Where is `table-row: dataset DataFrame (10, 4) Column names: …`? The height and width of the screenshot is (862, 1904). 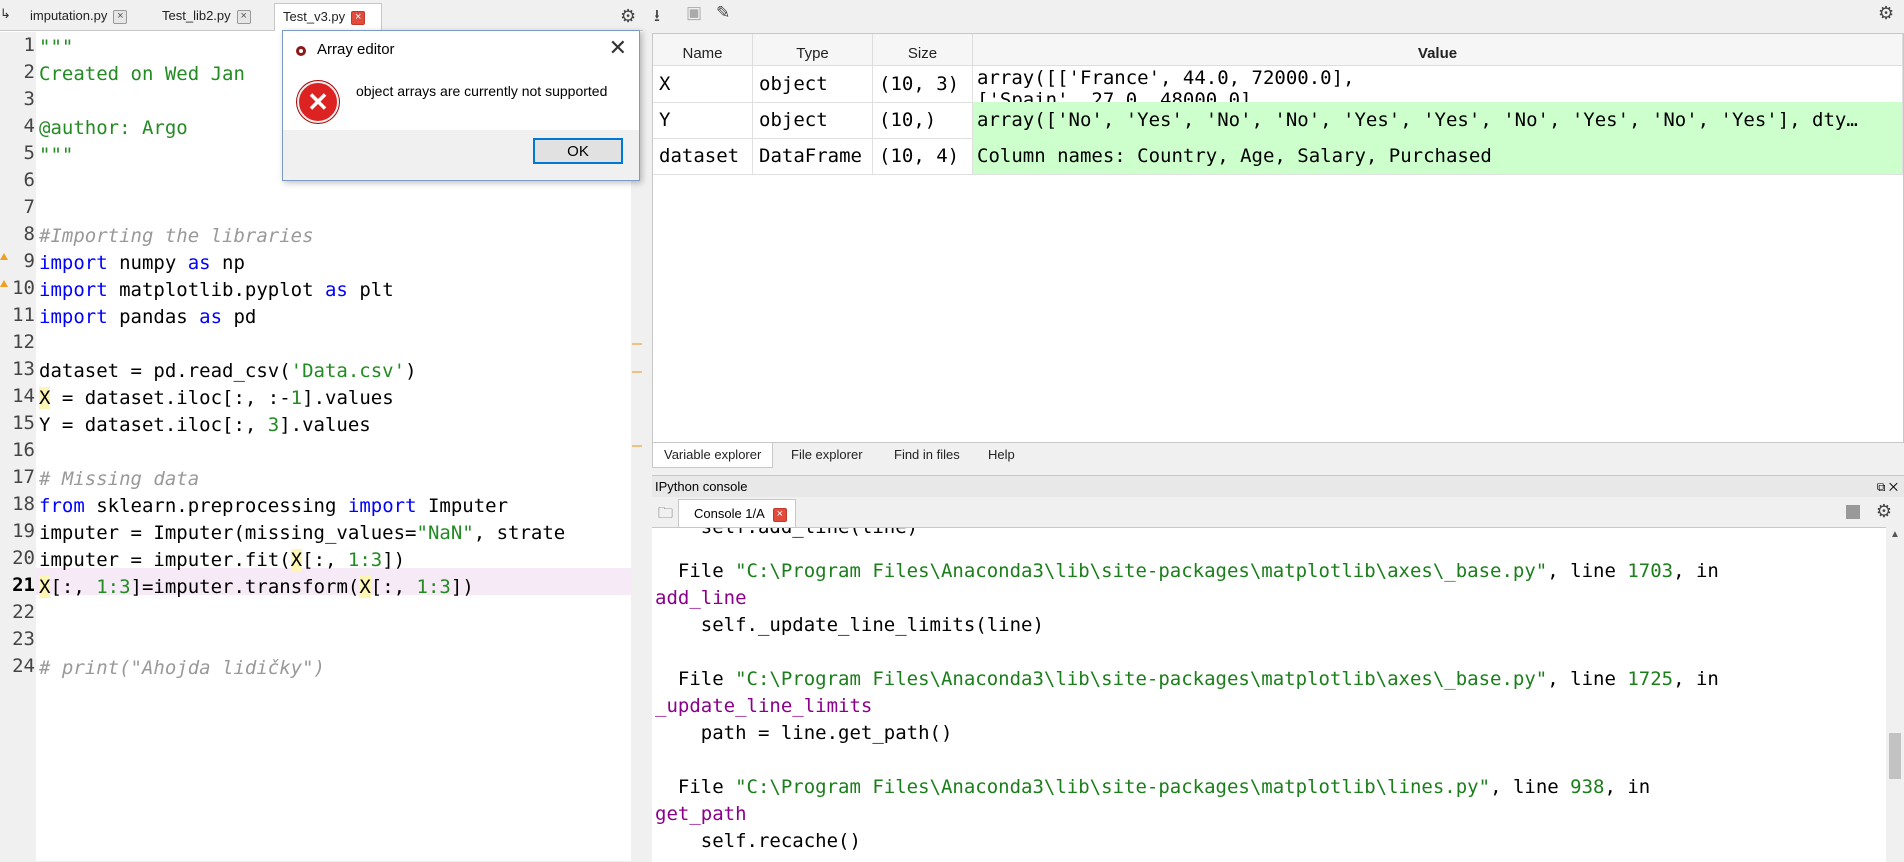 table-row: dataset DataFrame (10, 4) Column names: … is located at coordinates (1278, 156).